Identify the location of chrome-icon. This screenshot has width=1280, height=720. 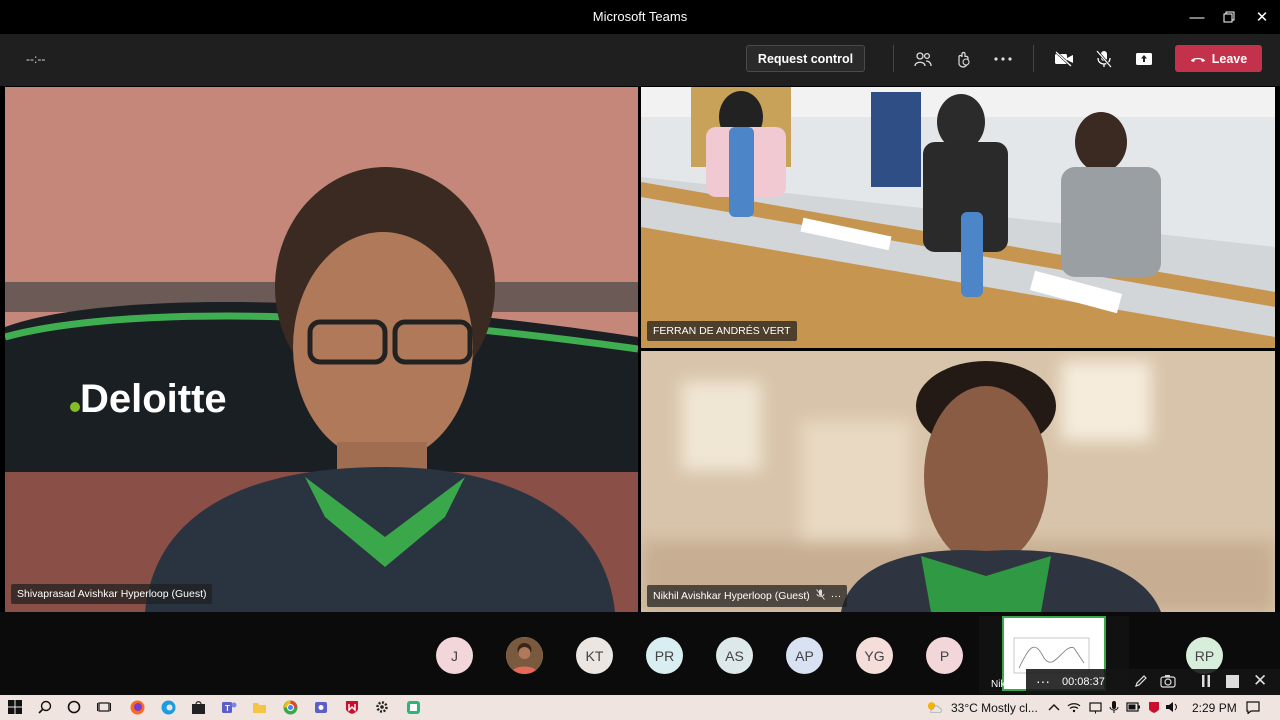
(290, 707).